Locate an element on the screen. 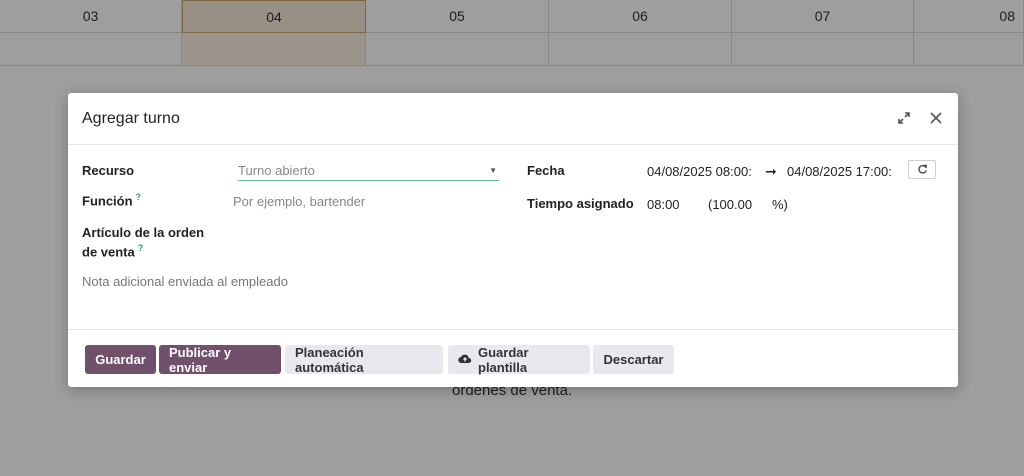  save-template-label: Guardar plantilla is located at coordinates (503, 359).